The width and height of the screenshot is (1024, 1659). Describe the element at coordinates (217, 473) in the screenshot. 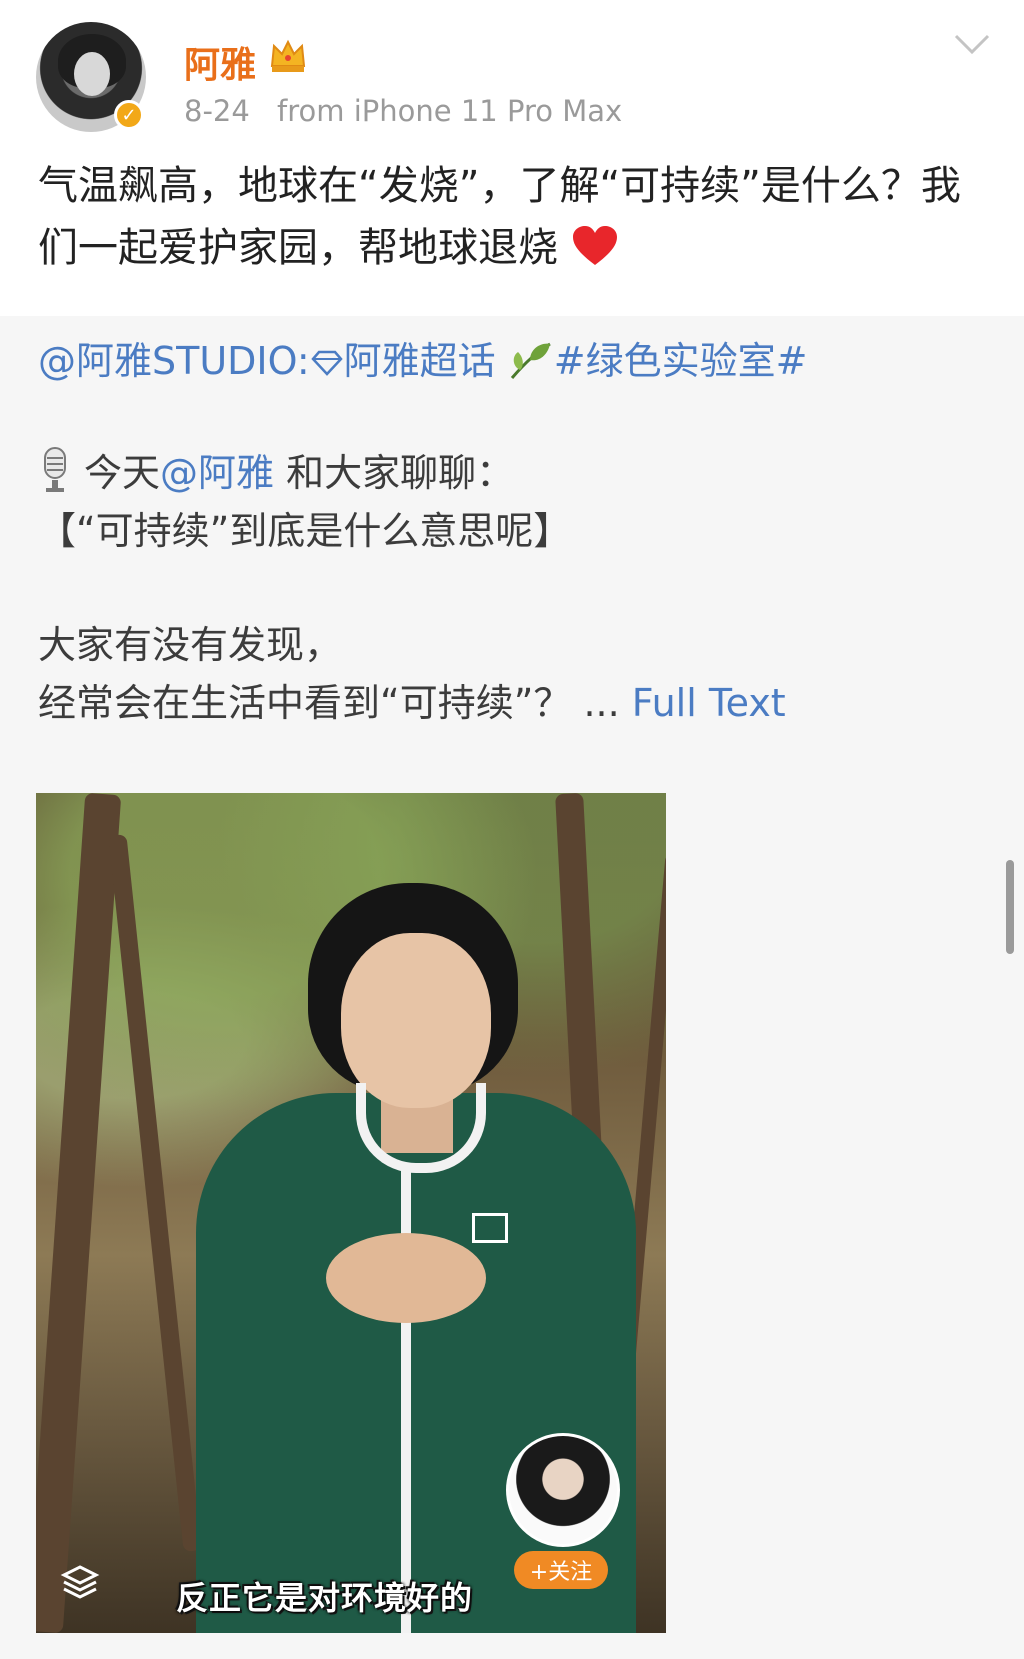

I see `mention-link: @阿雅` at that location.